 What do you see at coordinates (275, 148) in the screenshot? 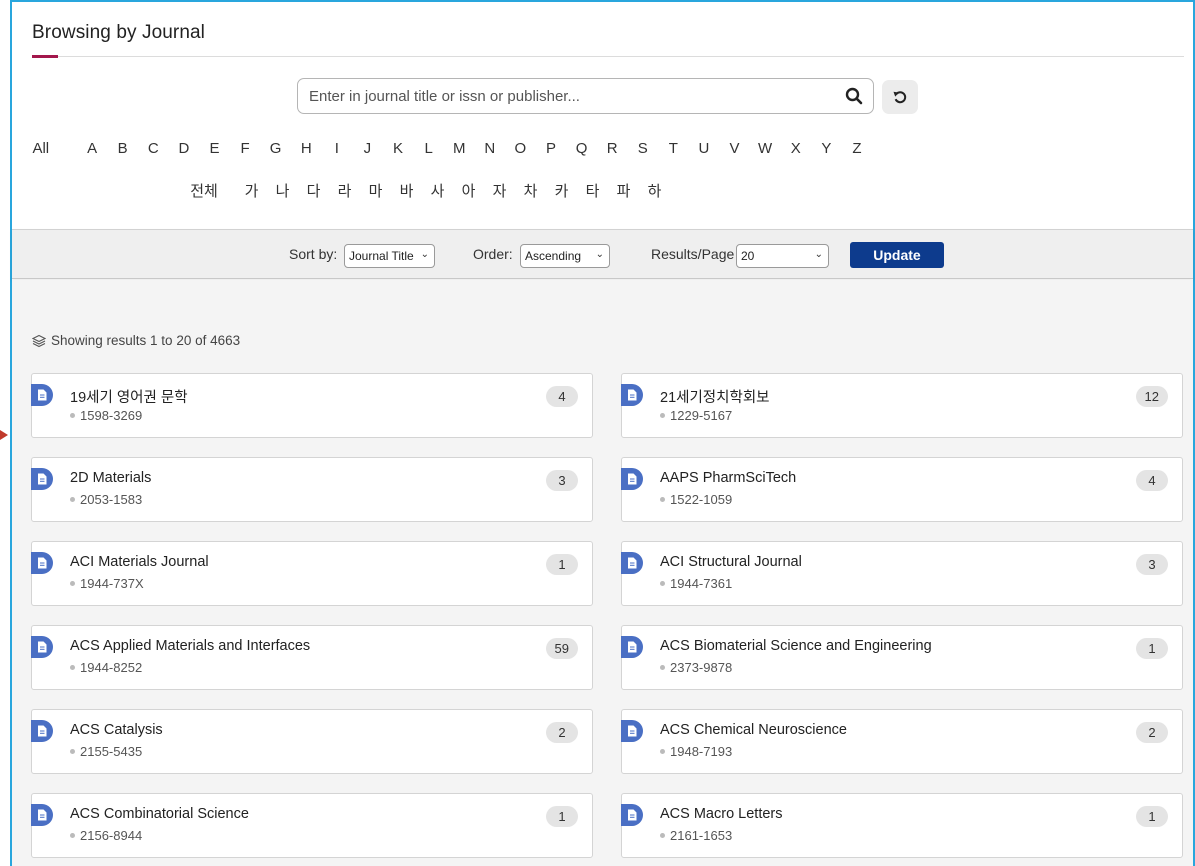
I see `alpha-letter: G` at bounding box center [275, 148].